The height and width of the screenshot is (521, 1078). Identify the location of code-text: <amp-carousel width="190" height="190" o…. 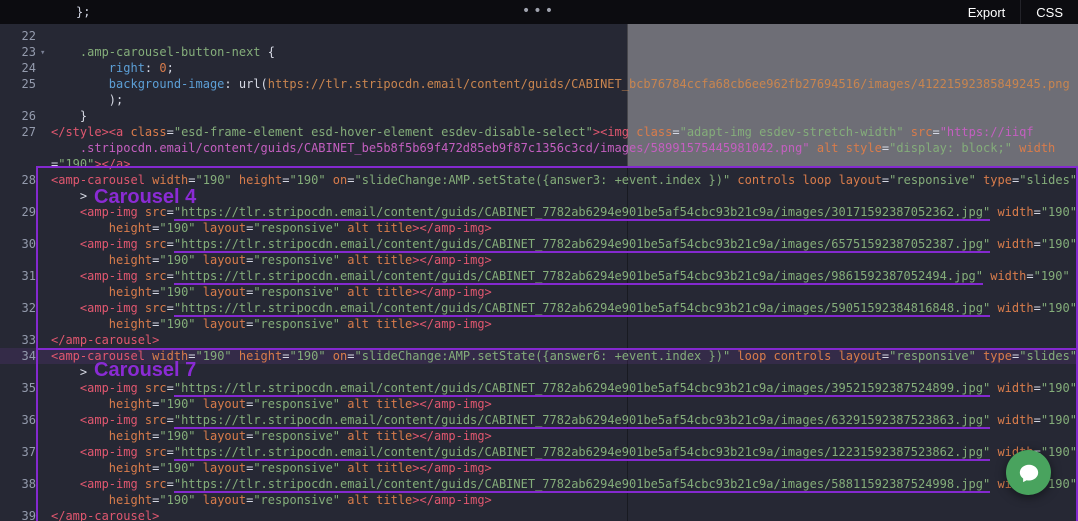
(564, 180).